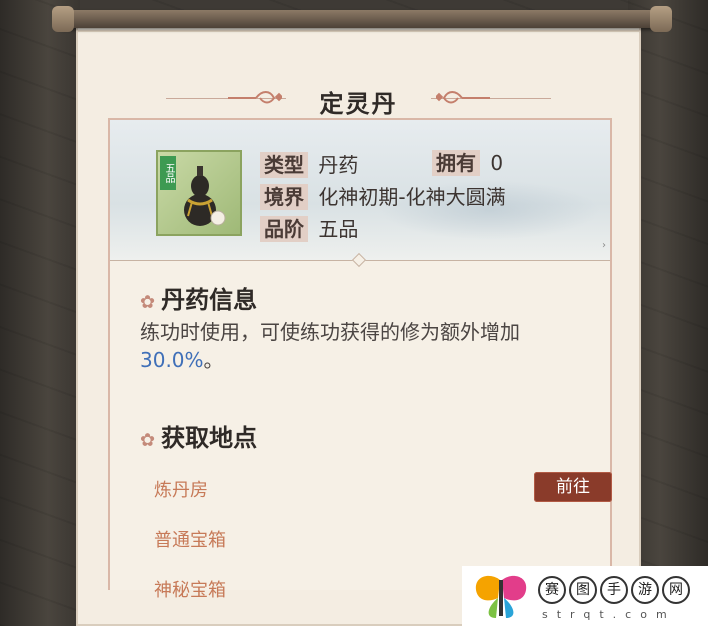  What do you see at coordinates (358, 31) in the screenshot?
I see `paper-top-line` at bounding box center [358, 31].